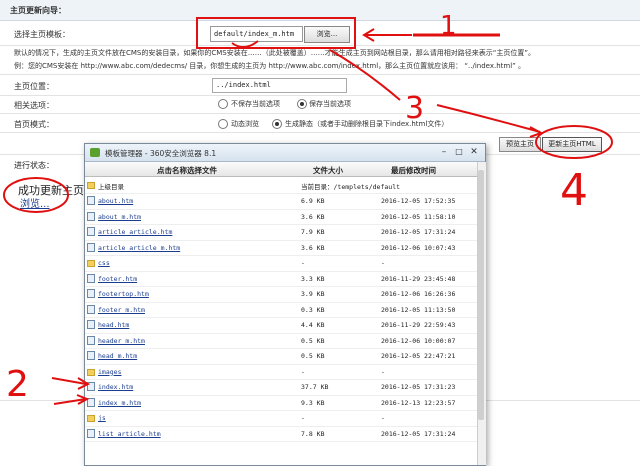 The width and height of the screenshot is (640, 466). What do you see at coordinates (36, 195) in the screenshot?
I see `annotation-circle-progress` at bounding box center [36, 195].